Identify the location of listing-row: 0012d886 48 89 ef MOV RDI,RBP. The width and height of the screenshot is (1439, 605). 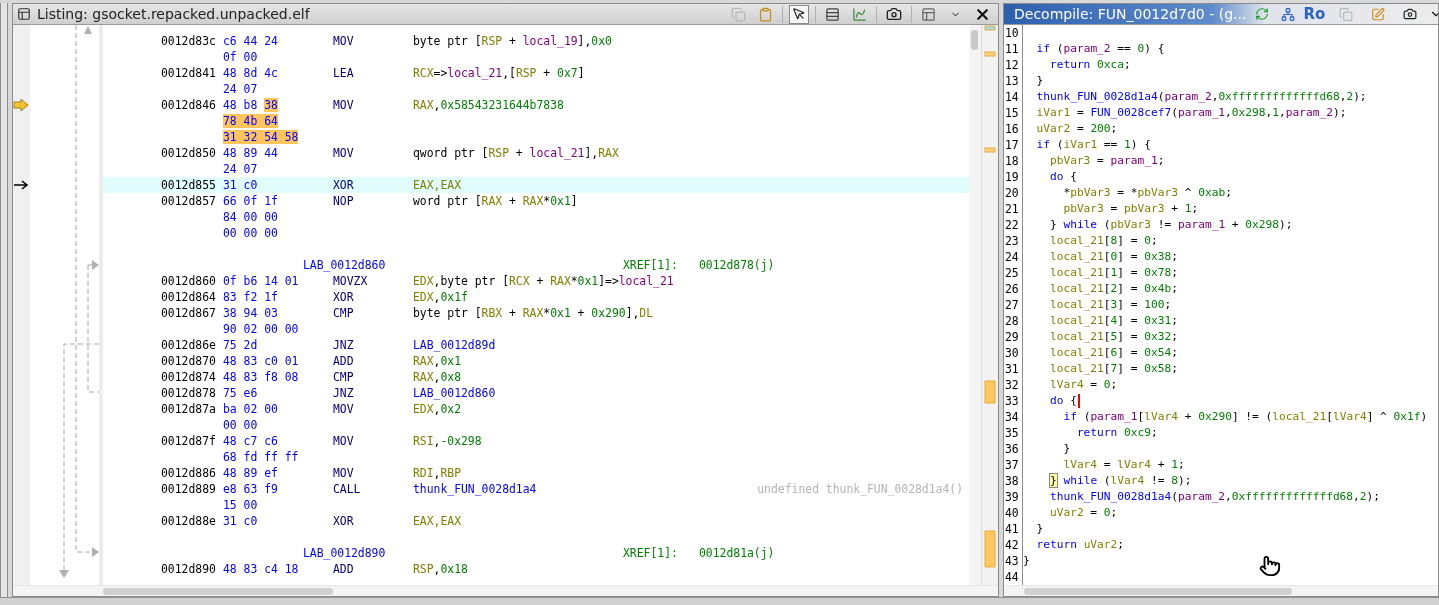
(536, 473).